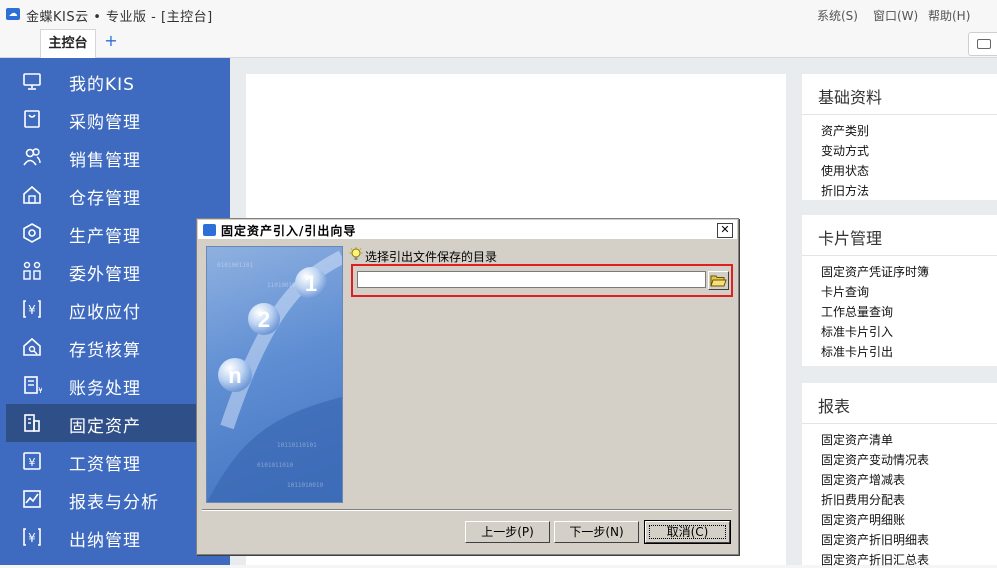 Image resolution: width=997 pixels, height=568 pixels. Describe the element at coordinates (68, 43) in the screenshot. I see `tab-home: 主控台` at that location.